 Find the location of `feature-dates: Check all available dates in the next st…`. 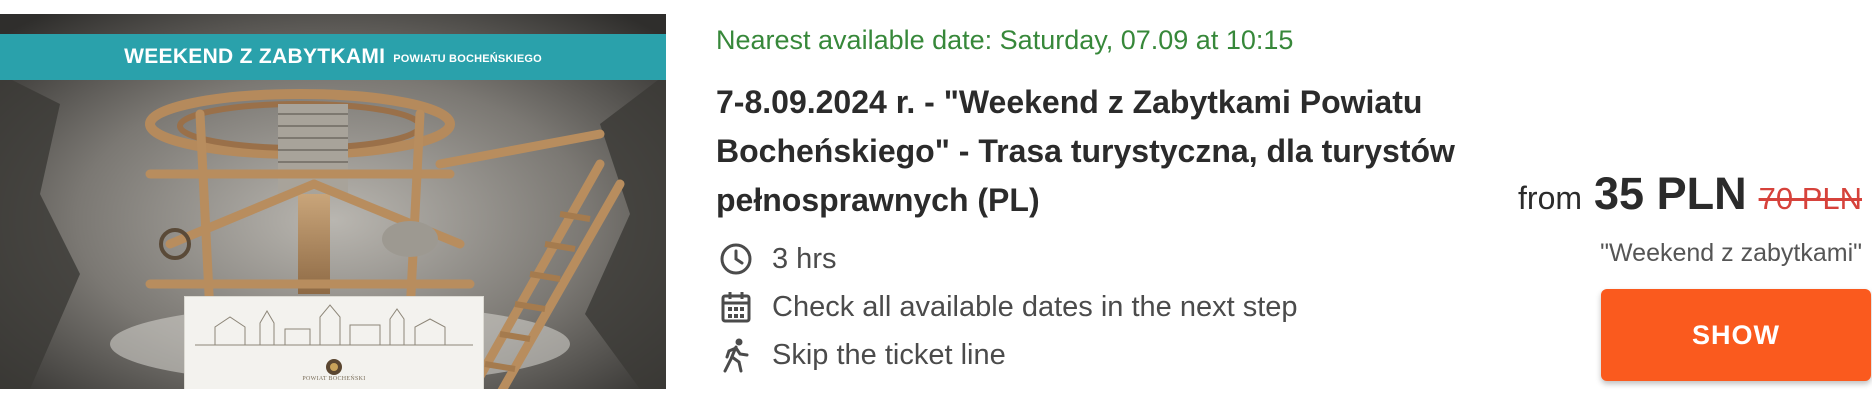

feature-dates: Check all available dates in the next st… is located at coordinates (1007, 307).